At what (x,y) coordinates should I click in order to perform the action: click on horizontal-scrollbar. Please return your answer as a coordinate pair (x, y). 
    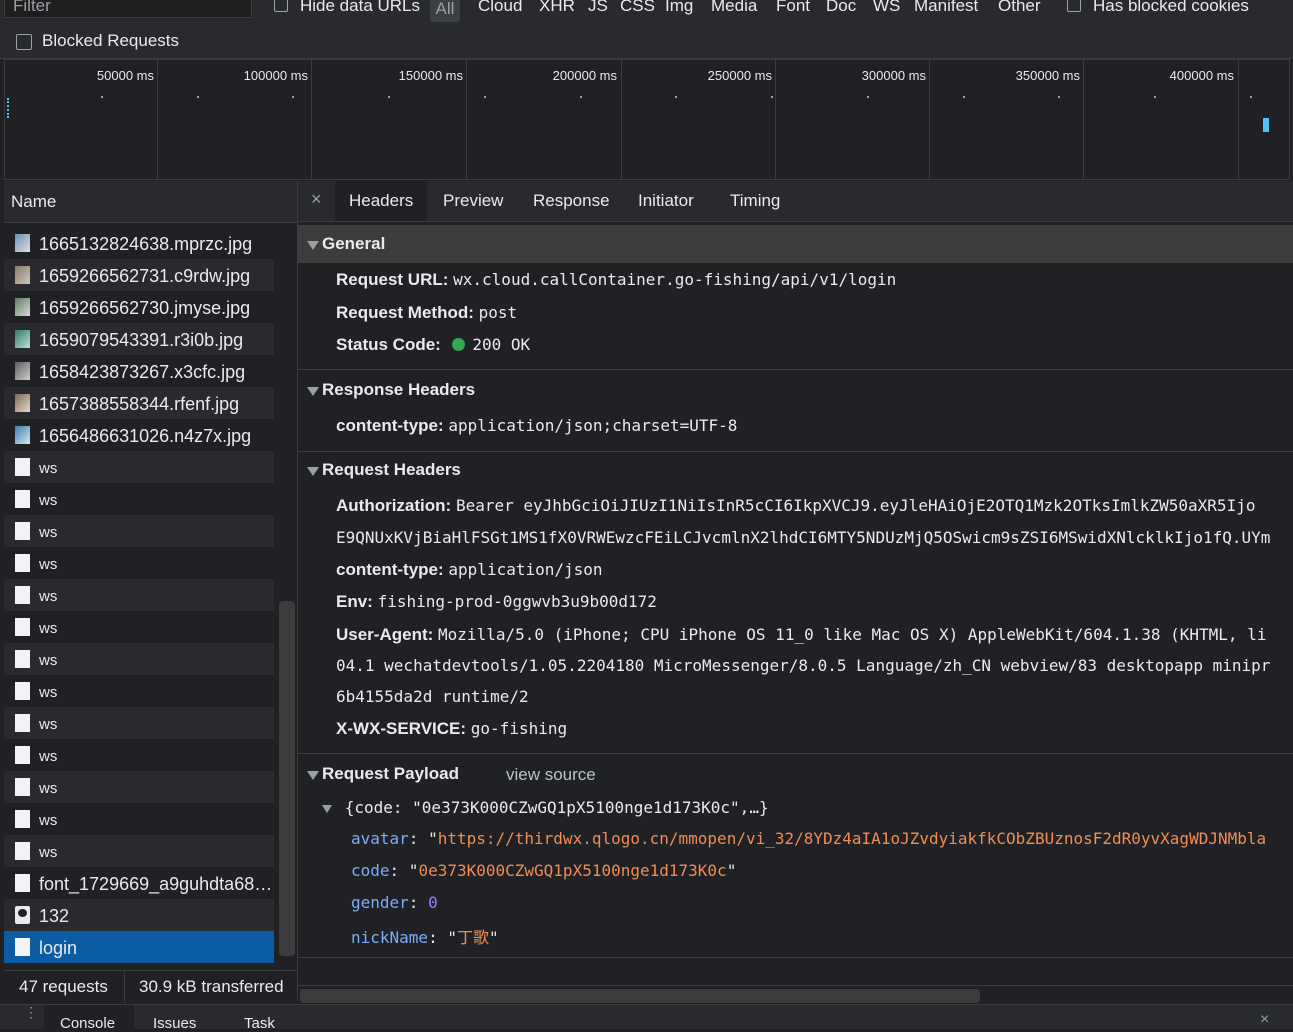
    Looking at the image, I should click on (795, 994).